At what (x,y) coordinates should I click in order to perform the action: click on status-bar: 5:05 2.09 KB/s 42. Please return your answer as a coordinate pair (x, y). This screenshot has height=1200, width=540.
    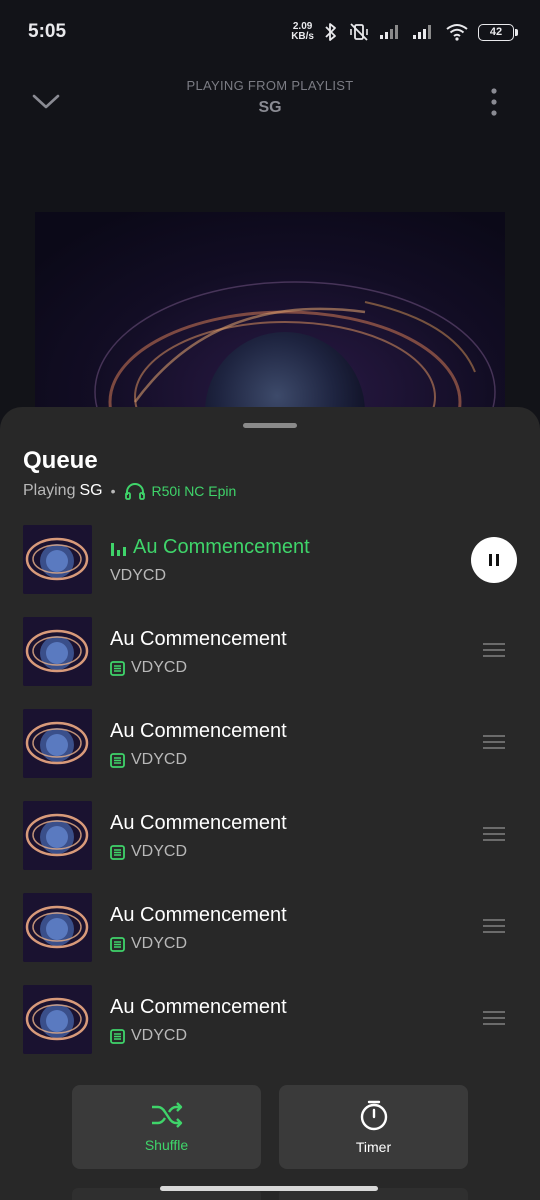
    Looking at the image, I should click on (270, 32).